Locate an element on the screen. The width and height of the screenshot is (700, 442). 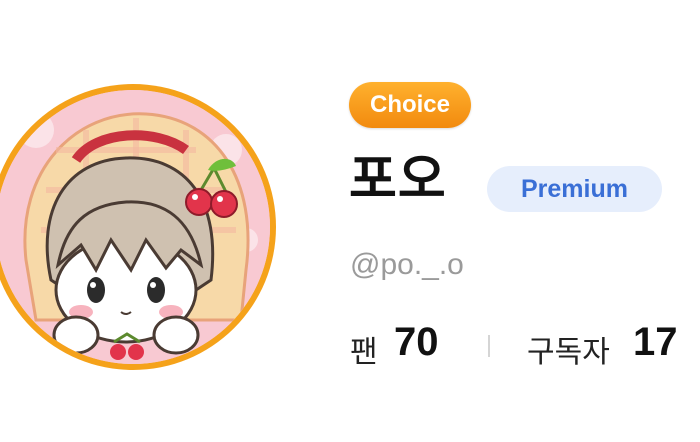
fans-label: 팬 is located at coordinates (364, 349).